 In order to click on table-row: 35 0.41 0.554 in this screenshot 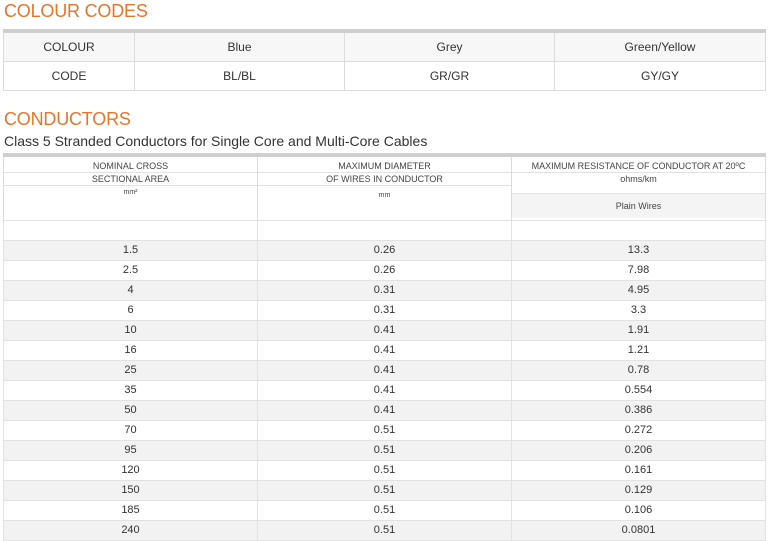, I will do `click(384, 390)`.